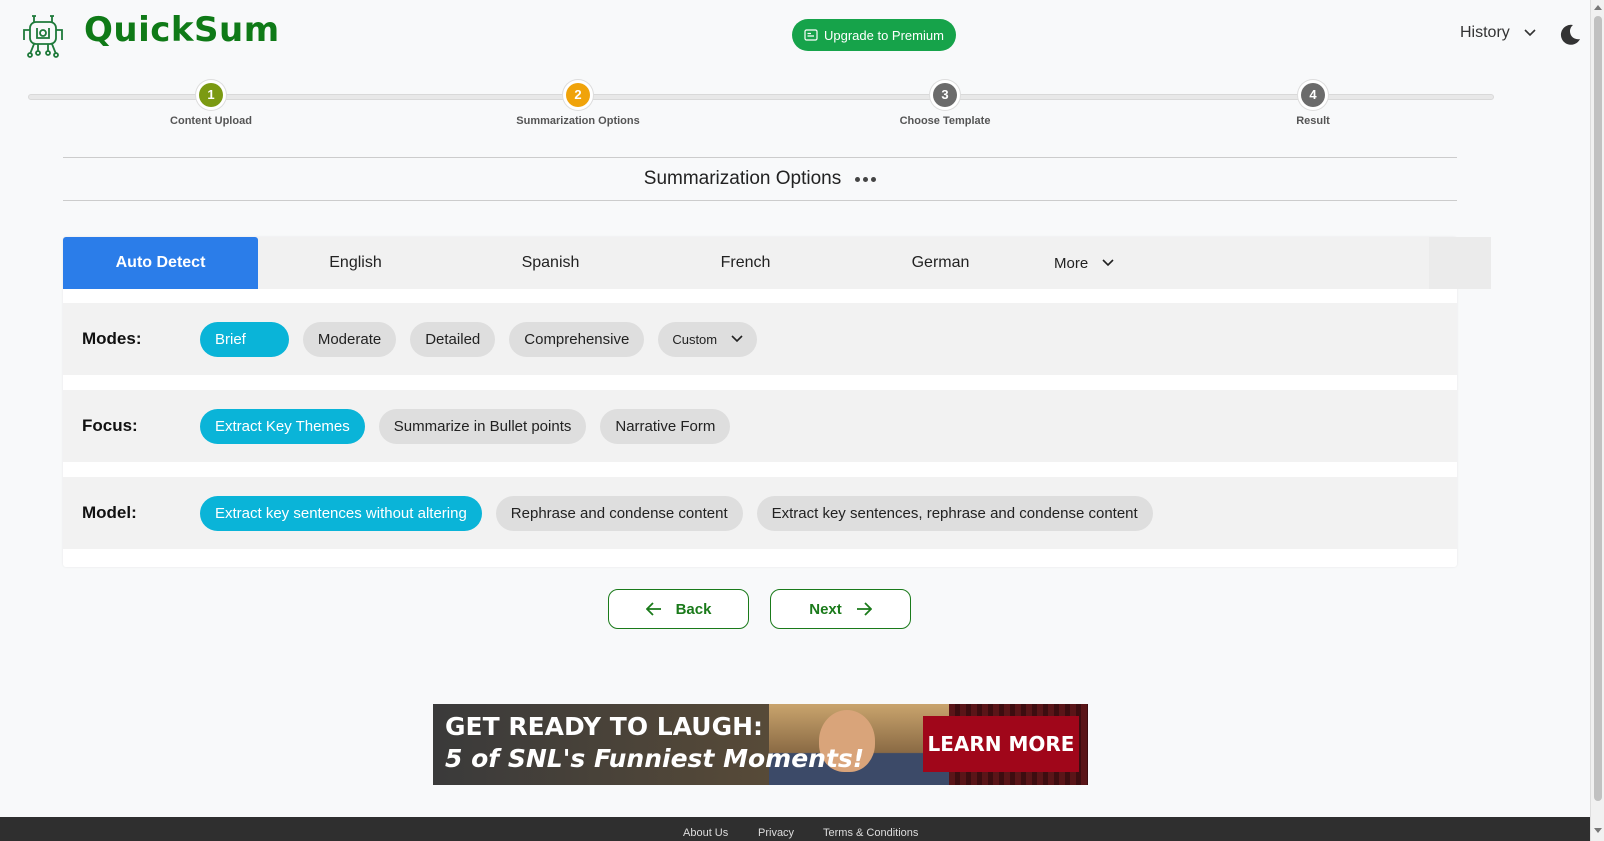 This screenshot has width=1604, height=841. I want to click on step-content-upload: 1 Content Upload, so click(211, 105).